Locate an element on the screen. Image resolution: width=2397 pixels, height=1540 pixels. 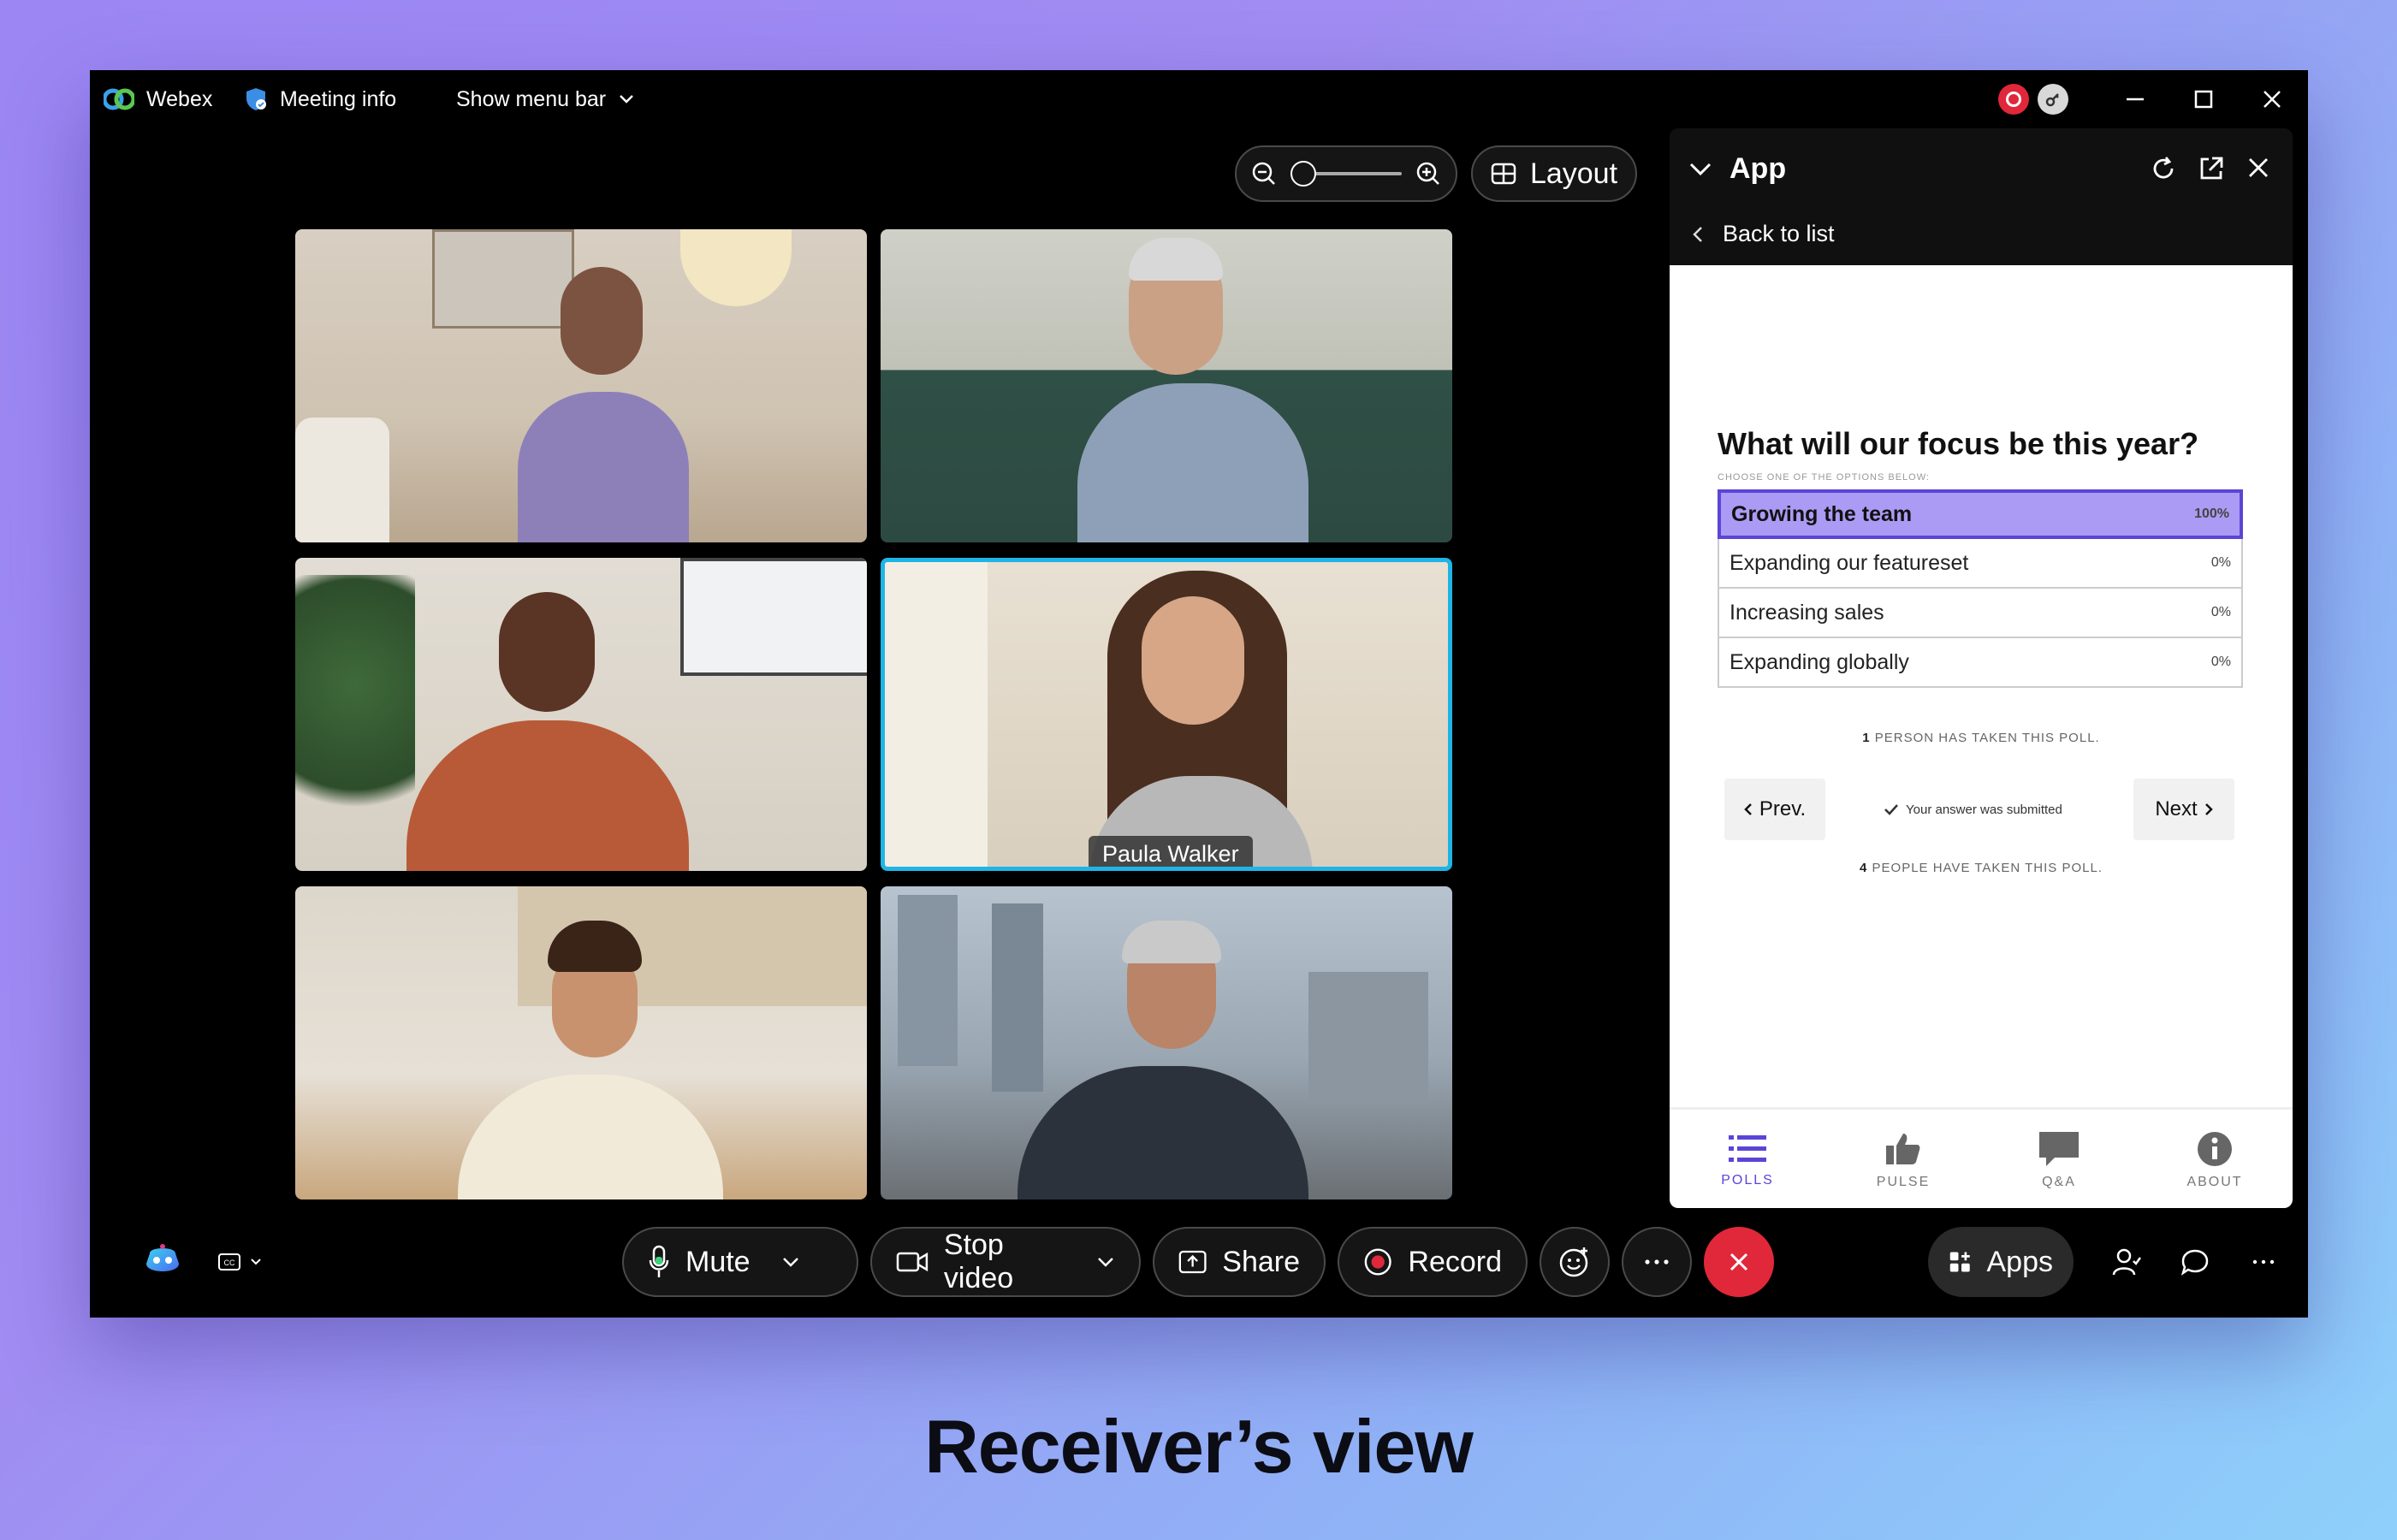
list-icon is located at coordinates (1748, 1148).